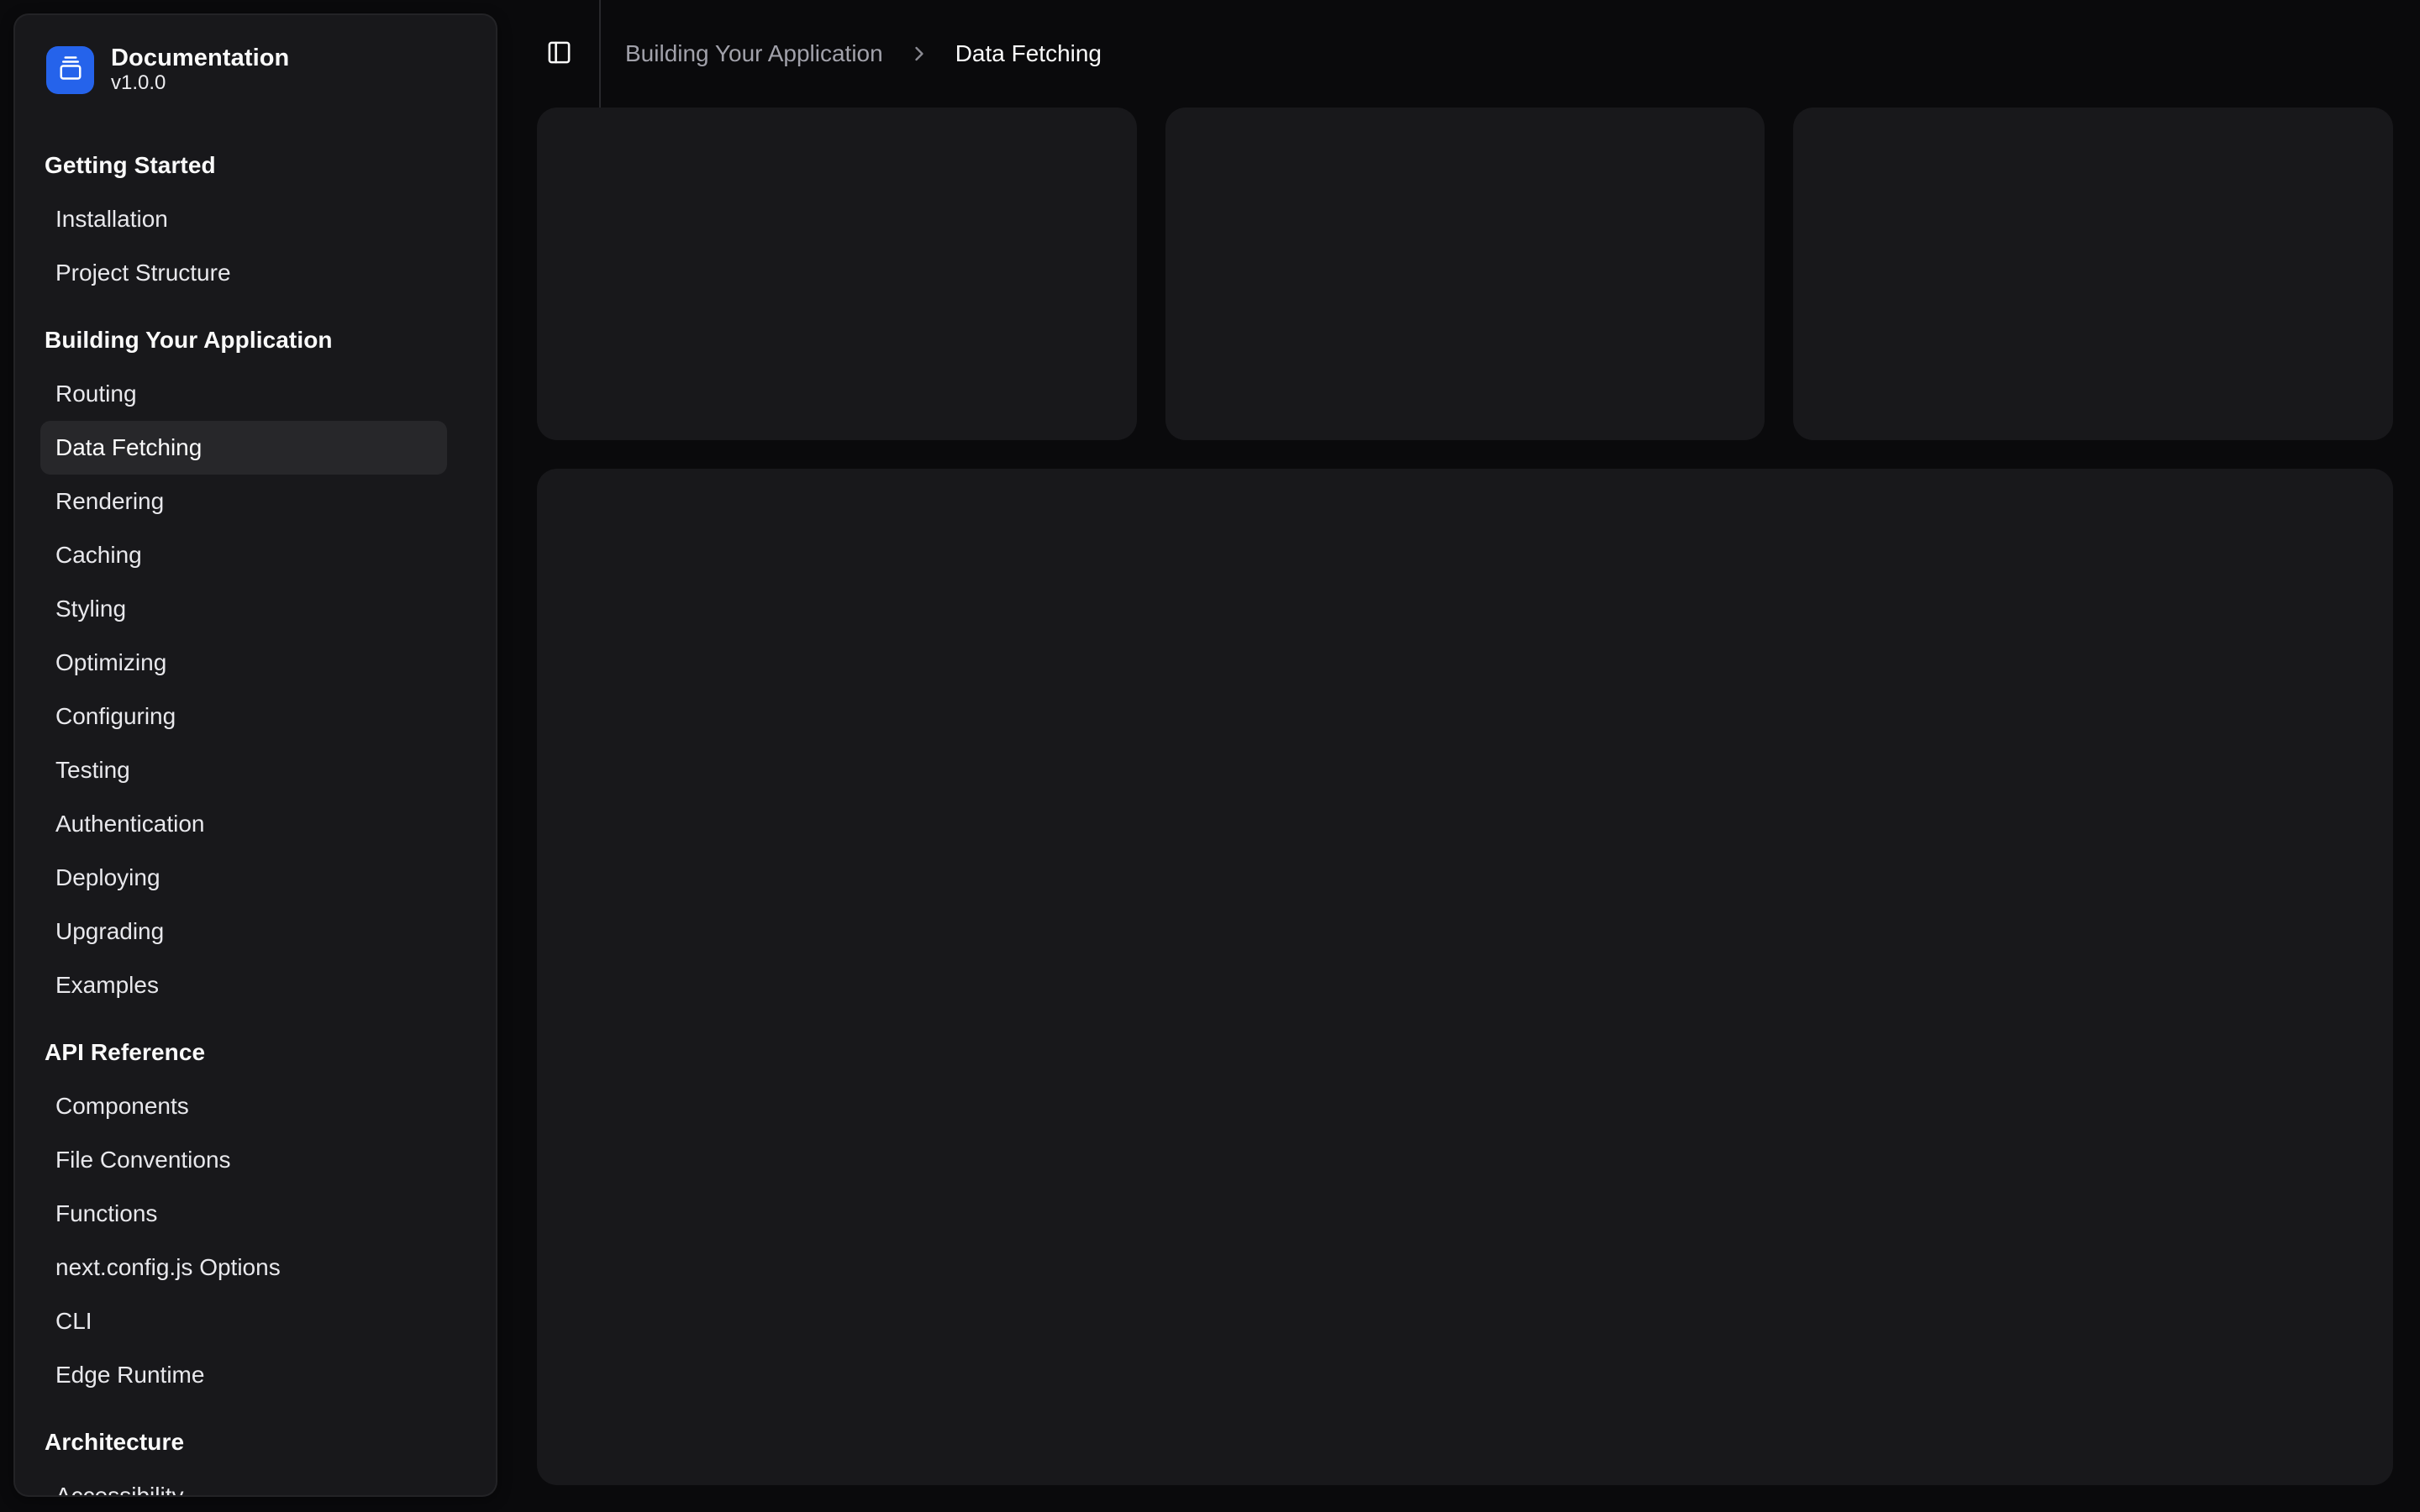 The width and height of the screenshot is (2420, 1512). I want to click on sidebar-item-functions: Functions, so click(243, 1214).